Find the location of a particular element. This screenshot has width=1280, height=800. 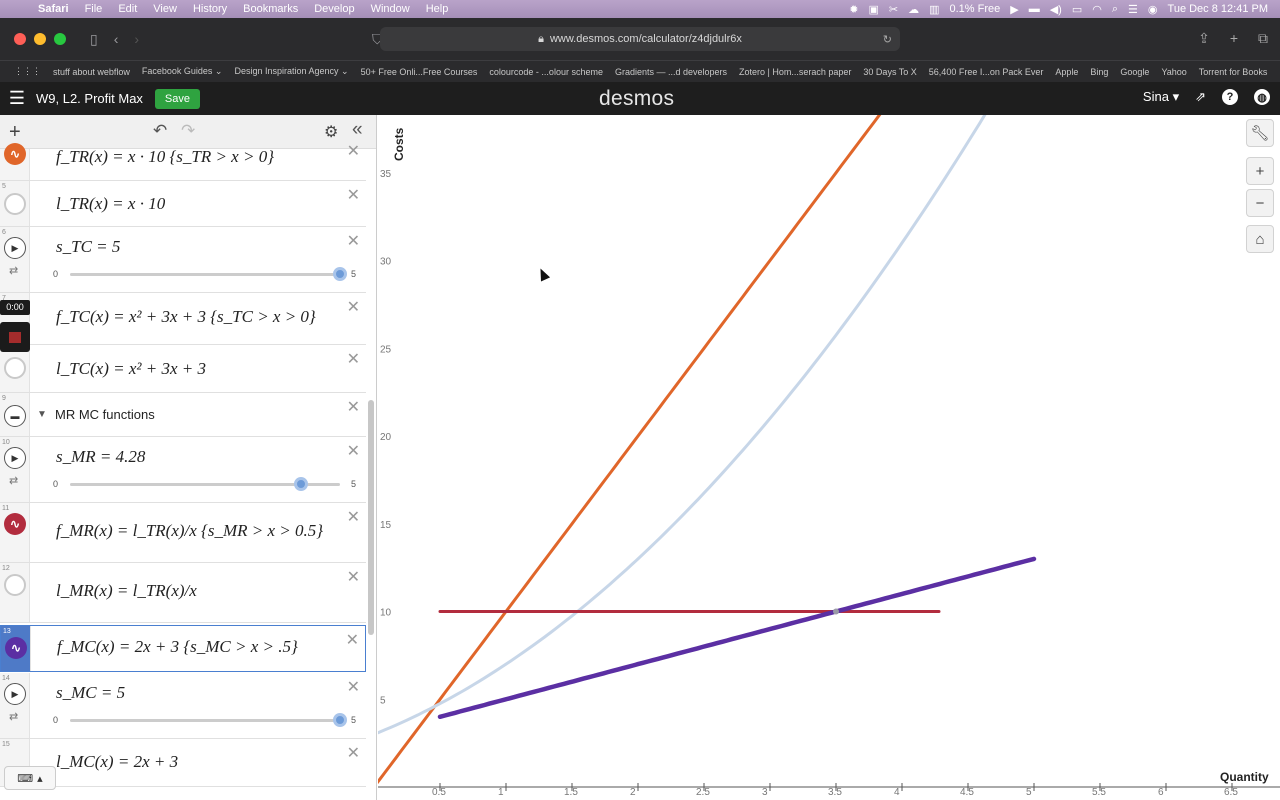

bookmark-item: 50+ Free Onli...Free Courses is located at coordinates (419, 72).